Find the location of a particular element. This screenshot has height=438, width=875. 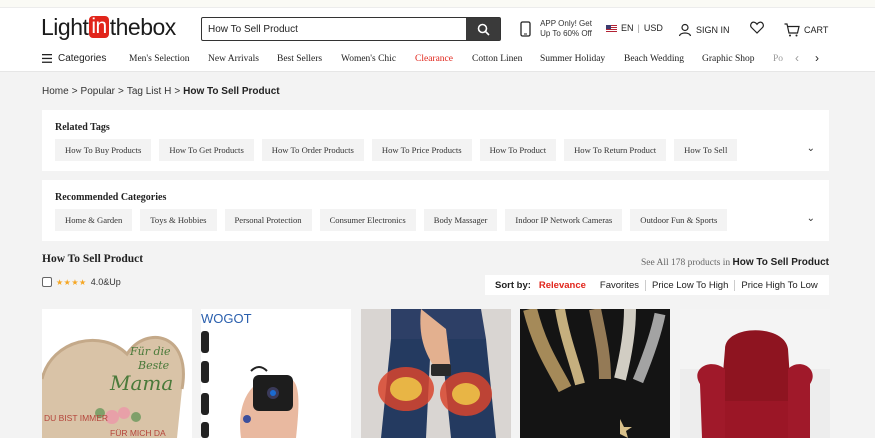

cart-link: CART is located at coordinates (806, 30).